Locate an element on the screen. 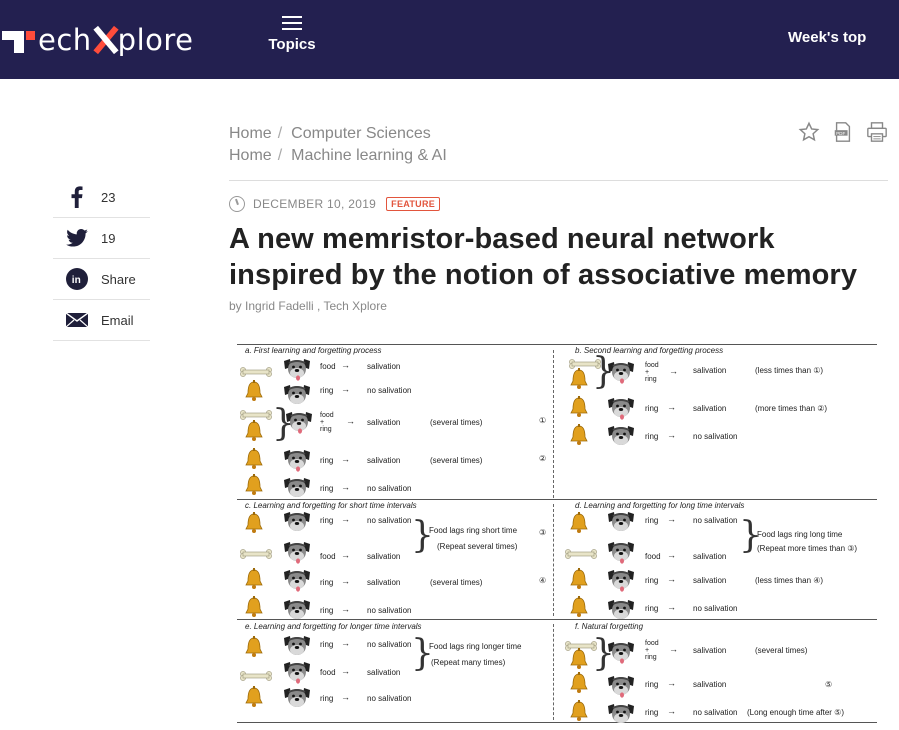 This screenshot has width=899, height=730. figure-label: Food lags ring short time is located at coordinates (473, 530).